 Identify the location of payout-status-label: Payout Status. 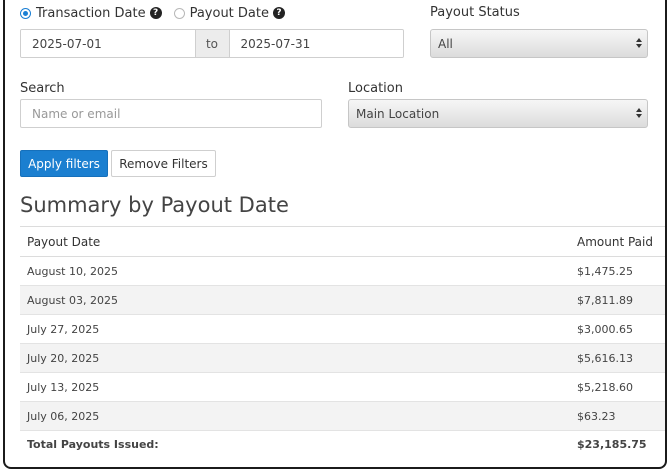
(475, 12).